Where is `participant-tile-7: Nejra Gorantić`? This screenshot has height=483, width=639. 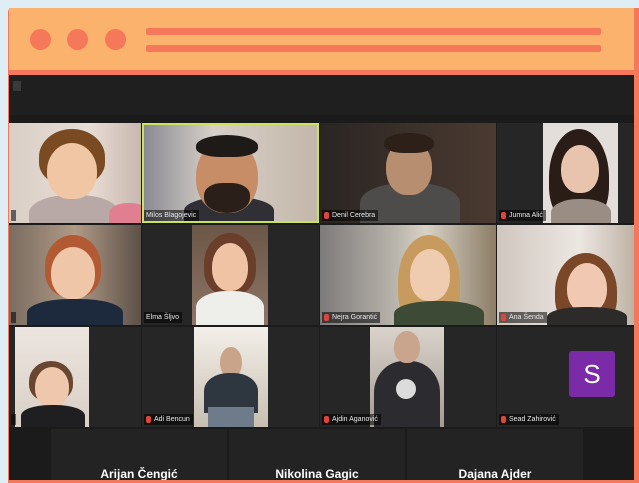
participant-tile-7: Nejra Gorantić is located at coordinates (408, 275).